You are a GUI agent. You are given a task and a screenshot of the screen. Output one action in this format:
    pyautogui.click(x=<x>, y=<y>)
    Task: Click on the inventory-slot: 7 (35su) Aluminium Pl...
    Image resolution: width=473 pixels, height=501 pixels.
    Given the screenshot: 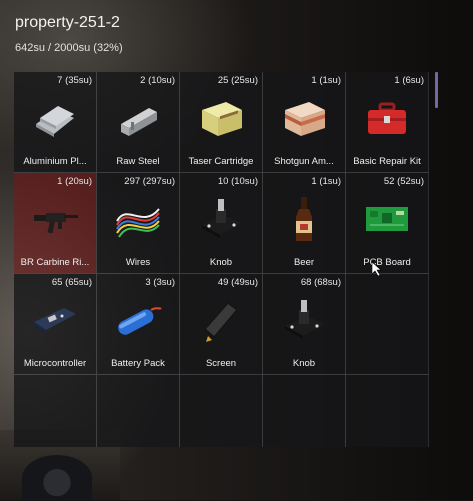 What is the action you would take?
    pyautogui.click(x=55, y=122)
    